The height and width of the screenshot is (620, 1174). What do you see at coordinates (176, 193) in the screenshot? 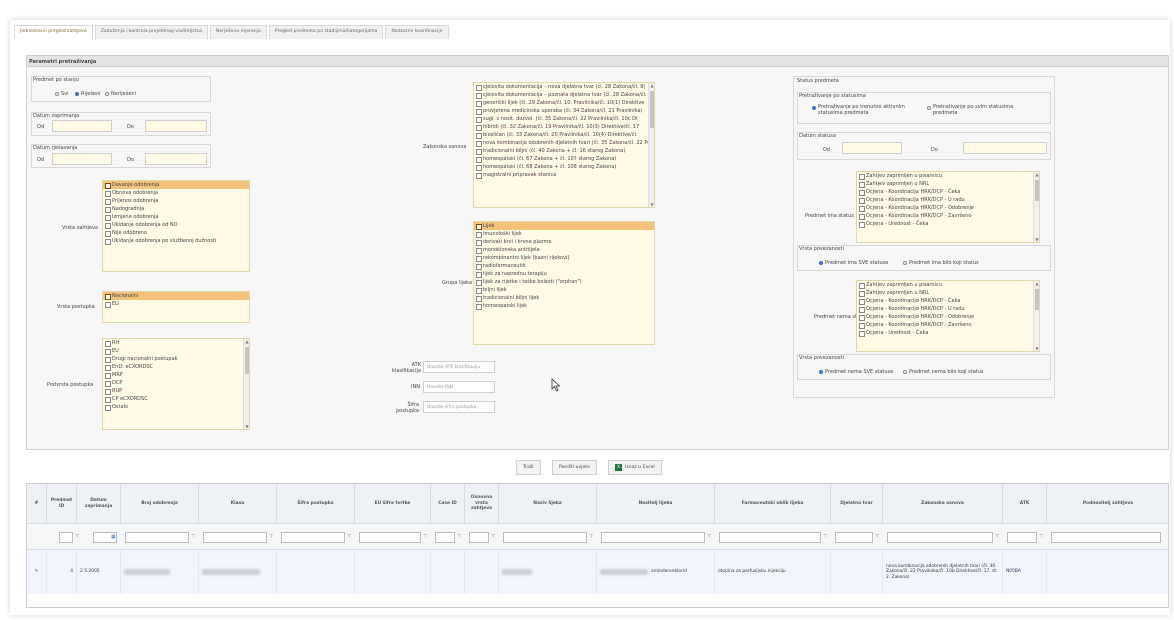
I see `list-item: Obnova odobrenja` at bounding box center [176, 193].